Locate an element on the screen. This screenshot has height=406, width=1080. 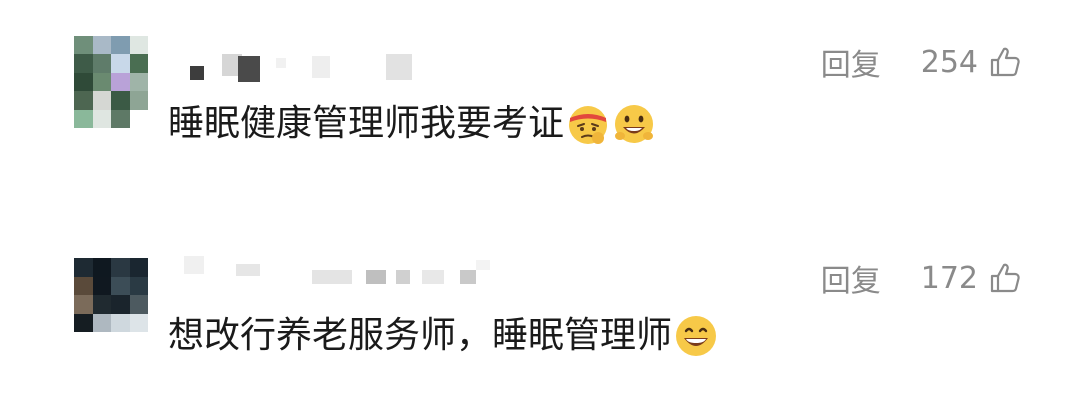
comment-text: 想改行养老服务师，睡眠管理师 is located at coordinates (443, 336).